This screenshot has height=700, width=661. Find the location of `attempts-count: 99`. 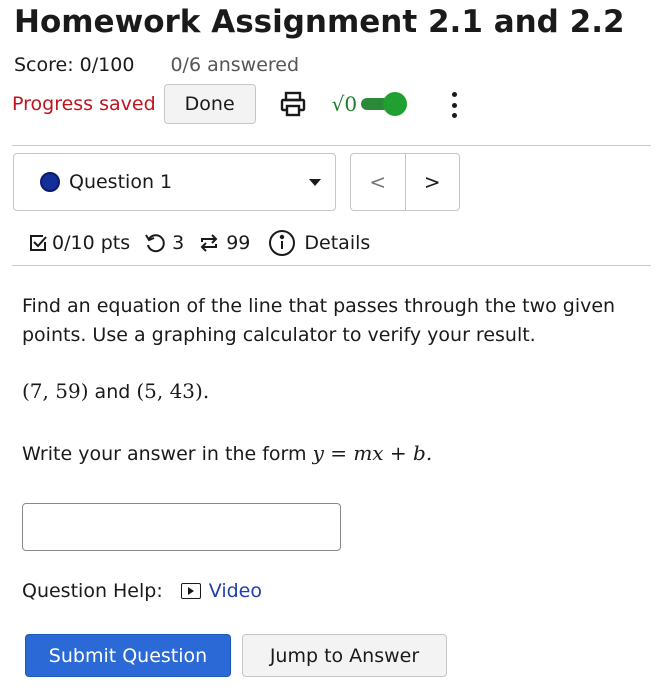

attempts-count: 99 is located at coordinates (238, 243).